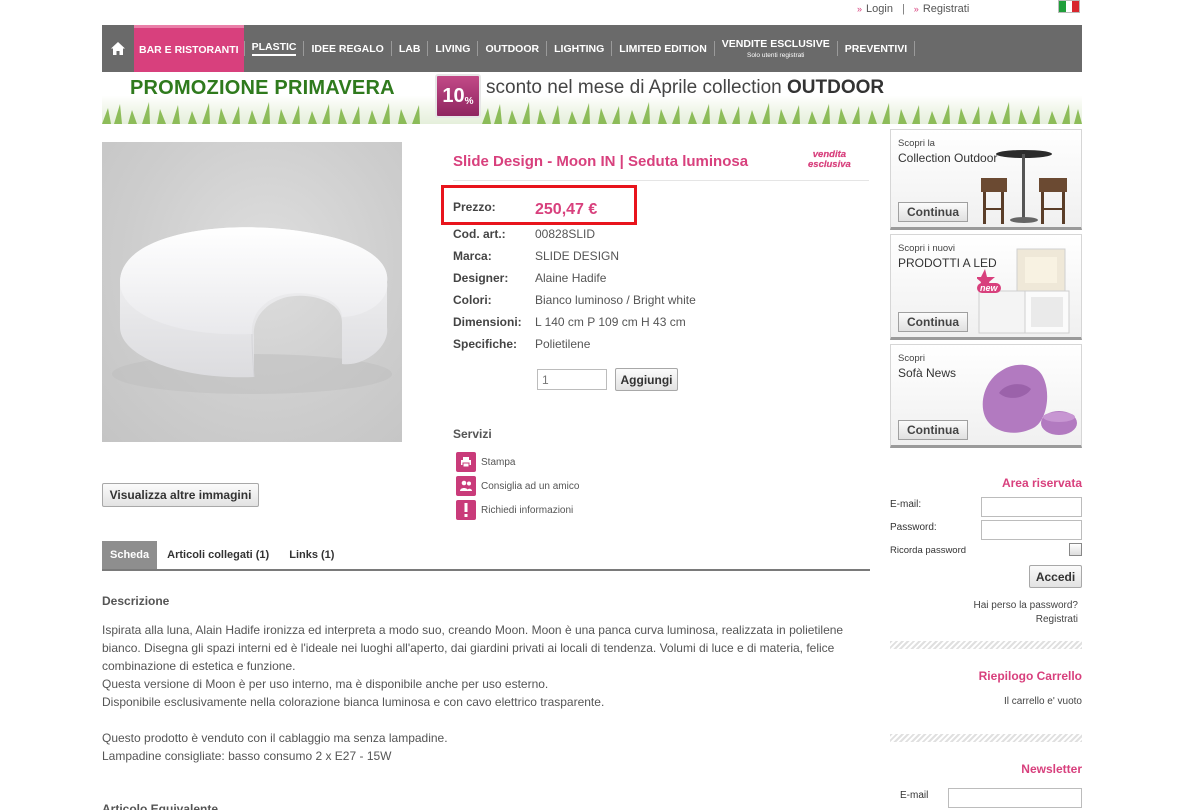 The height and width of the screenshot is (810, 1200). I want to click on colors-label: Colori:, so click(472, 300).